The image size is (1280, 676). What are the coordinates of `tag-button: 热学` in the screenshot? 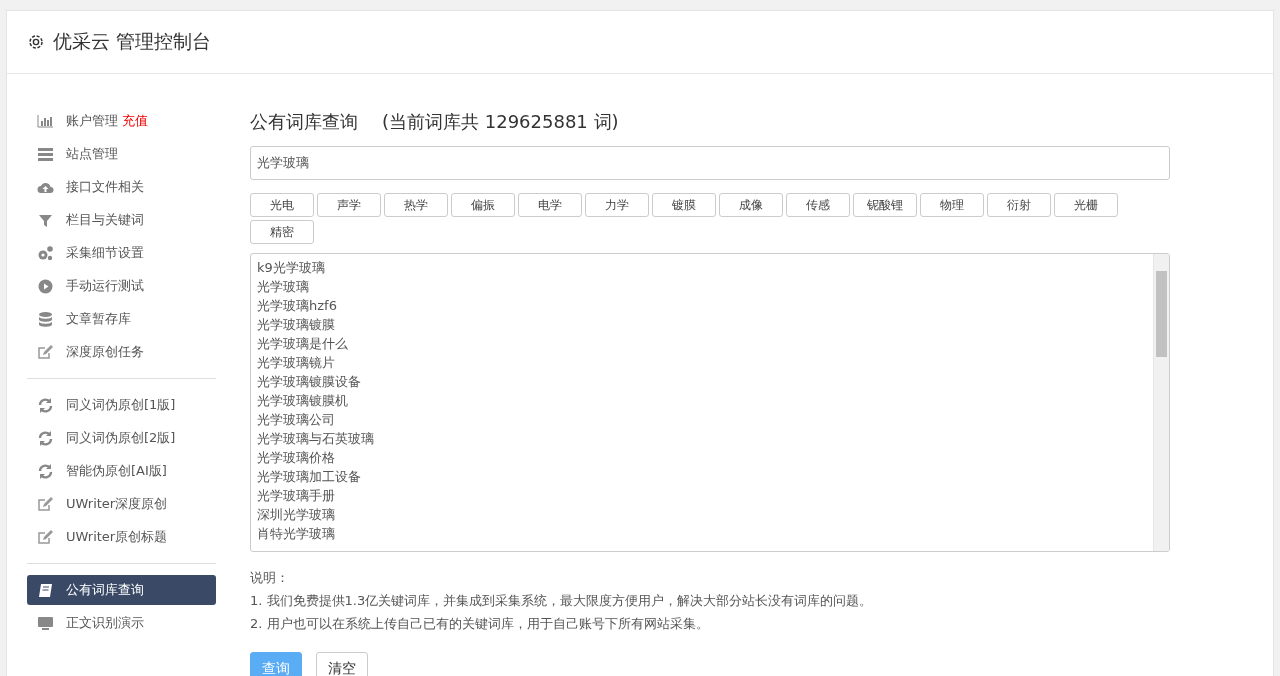 It's located at (416, 205).